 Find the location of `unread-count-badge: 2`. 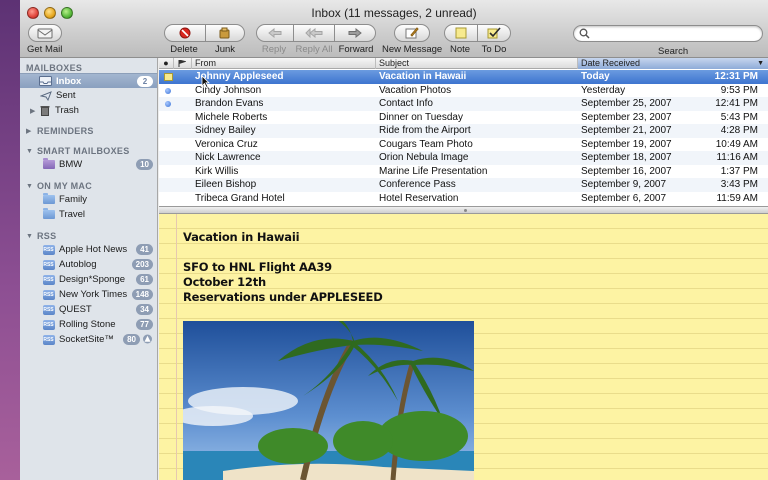

unread-count-badge: 2 is located at coordinates (145, 81).